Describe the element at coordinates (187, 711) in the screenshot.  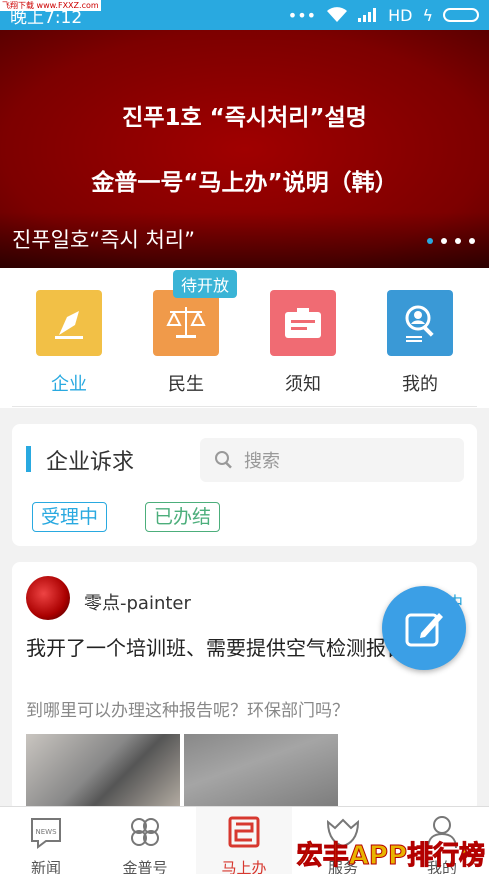
I see `post-description: 到哪里可以办理这种报告呢？环保部门吗？` at that location.